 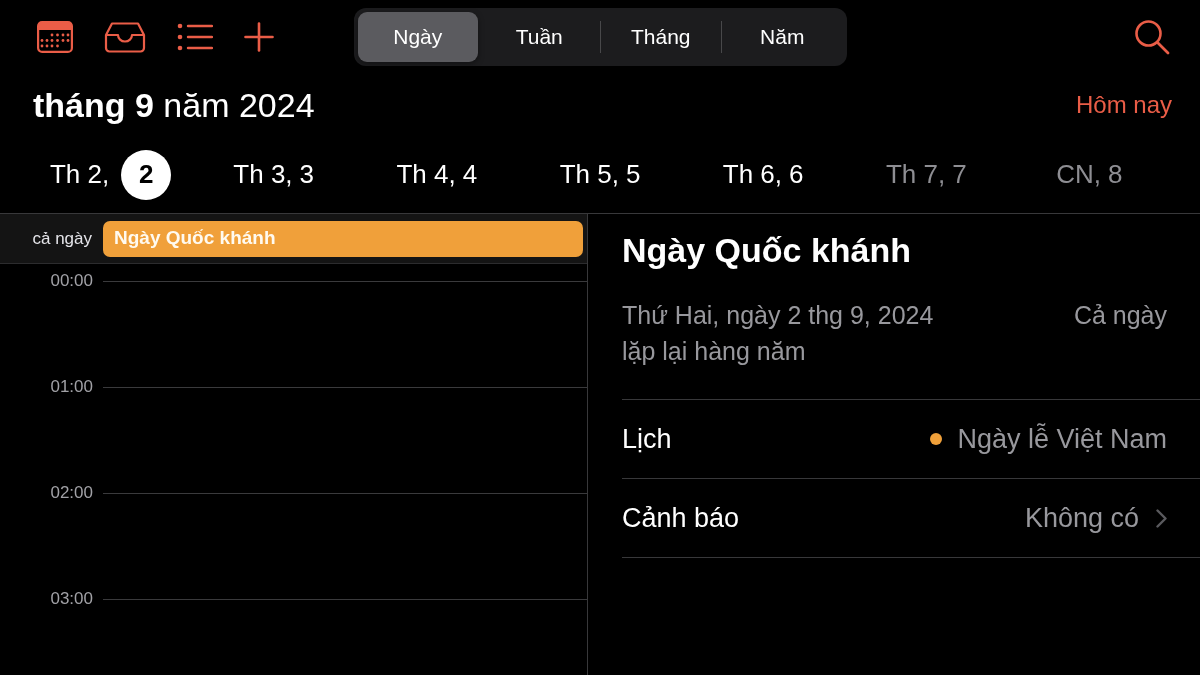 I want to click on view-tab: Ngày, so click(x=417, y=37).